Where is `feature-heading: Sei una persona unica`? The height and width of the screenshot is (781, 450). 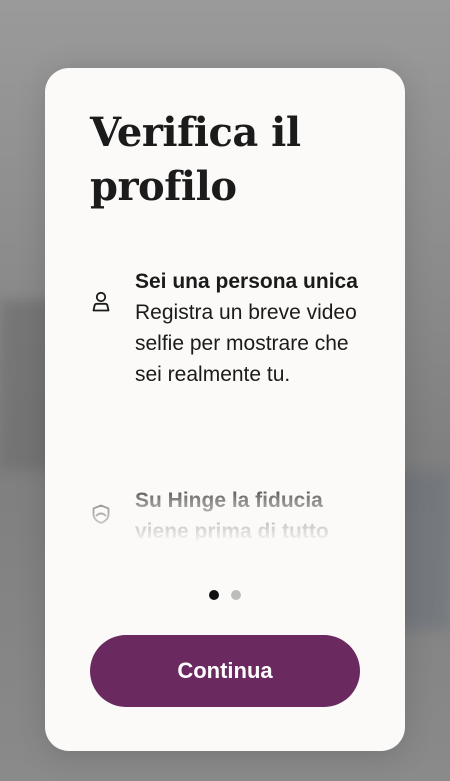
feature-heading: Sei una persona unica is located at coordinates (246, 281).